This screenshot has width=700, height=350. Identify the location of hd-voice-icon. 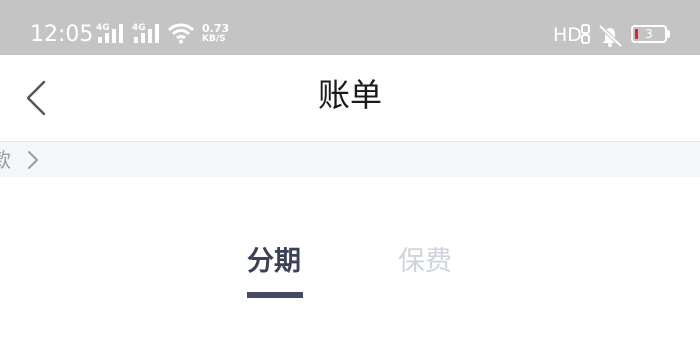
(585, 34).